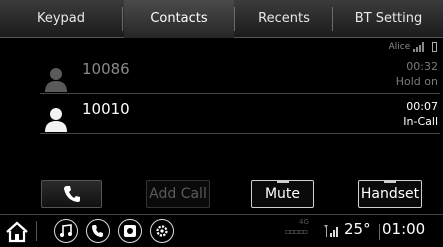 This screenshot has height=247, width=443. Describe the element at coordinates (296, 231) in the screenshot. I see `signal-dots: ▫▫▫▫▫` at that location.